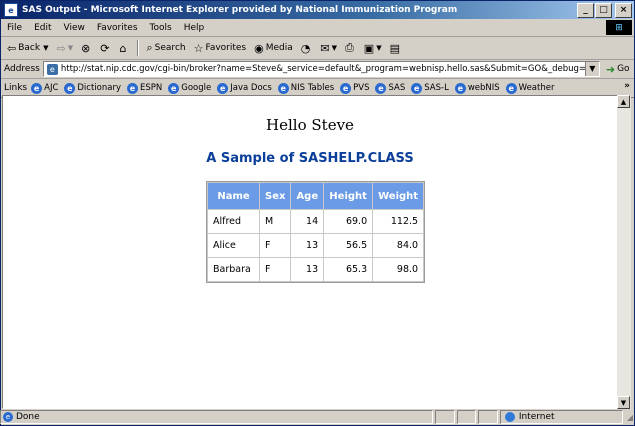  Describe the element at coordinates (627, 86) in the screenshot. I see `links-overflow-button: »` at that location.